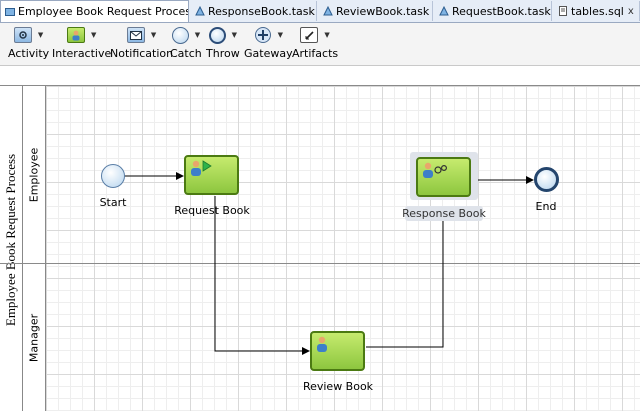 Image resolution: width=640 pixels, height=411 pixels. Describe the element at coordinates (113, 176) in the screenshot. I see `start-event` at that location.